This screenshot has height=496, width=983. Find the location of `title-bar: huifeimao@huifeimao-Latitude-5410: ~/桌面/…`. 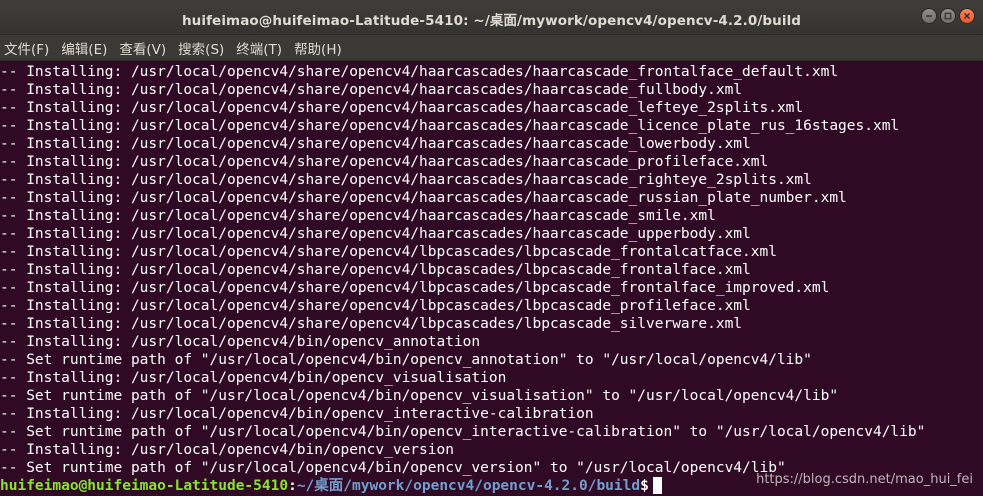

title-bar: huifeimao@huifeimao-Latitude-5410: ~/桌面/… is located at coordinates (491, 17).